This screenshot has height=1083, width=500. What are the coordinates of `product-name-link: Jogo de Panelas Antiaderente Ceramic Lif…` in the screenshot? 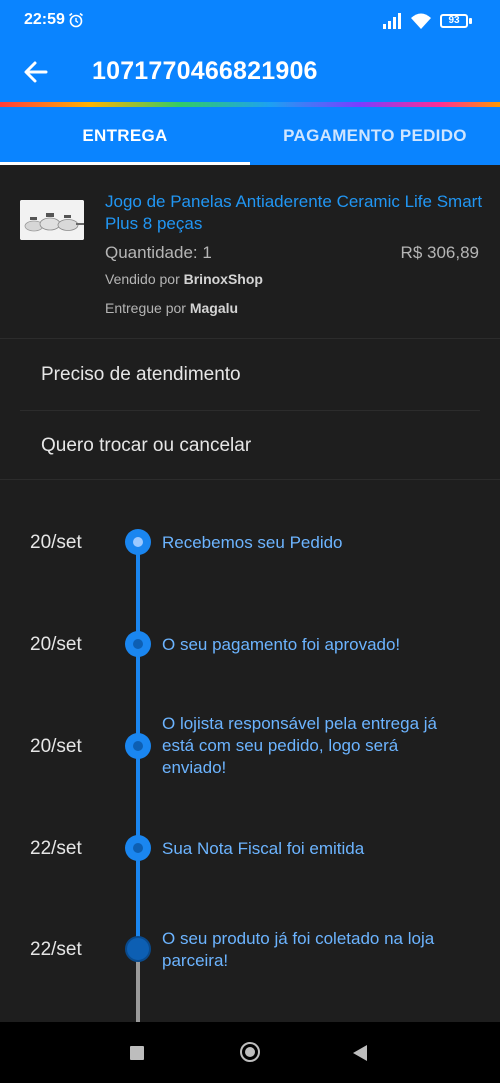 It's located at (295, 213).